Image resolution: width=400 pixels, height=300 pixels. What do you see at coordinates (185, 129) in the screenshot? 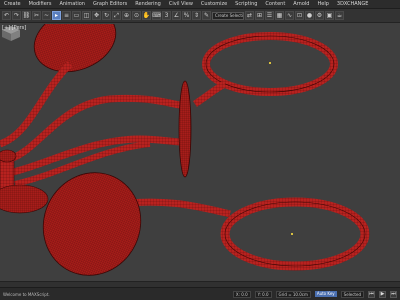
I see `center-standing-disc` at bounding box center [185, 129].